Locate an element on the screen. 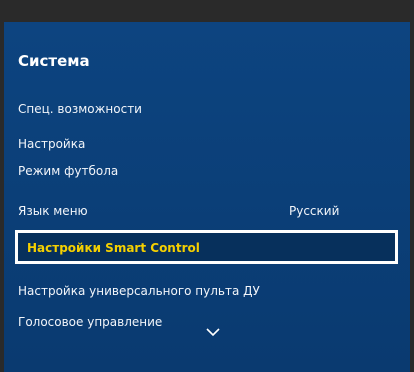  menu-item-accessibility: Спец. возможности is located at coordinates (208, 109).